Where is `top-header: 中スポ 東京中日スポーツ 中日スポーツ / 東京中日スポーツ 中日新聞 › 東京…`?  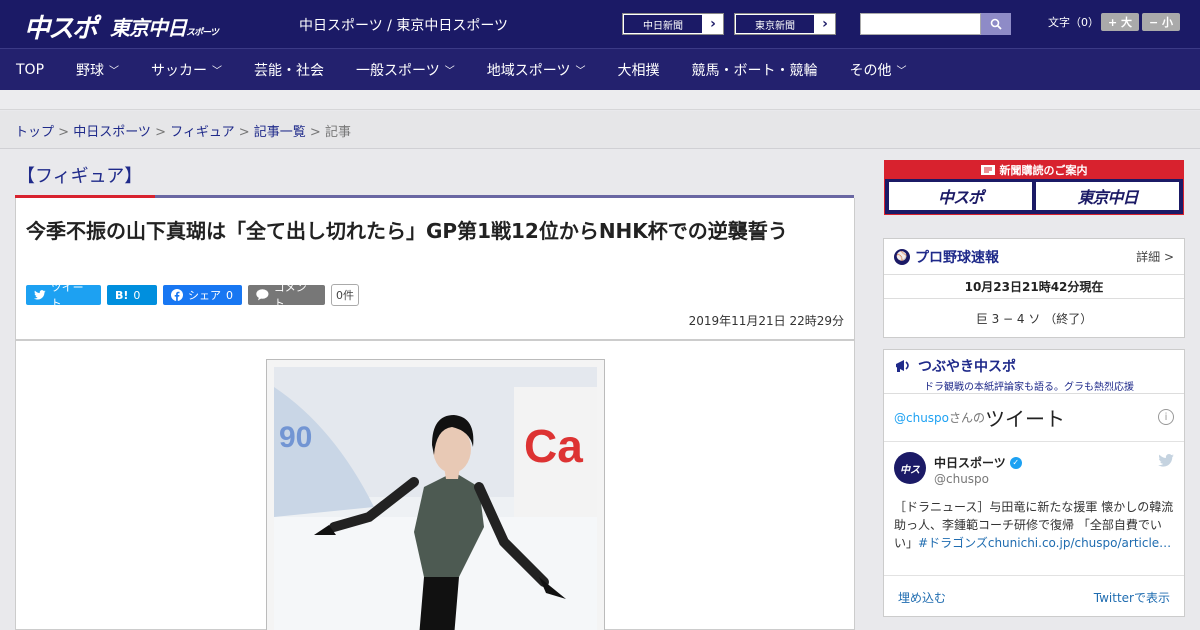 top-header: 中スポ 東京中日スポーツ 中日スポーツ / 東京中日スポーツ 中日新聞 › 東京… is located at coordinates (600, 24).